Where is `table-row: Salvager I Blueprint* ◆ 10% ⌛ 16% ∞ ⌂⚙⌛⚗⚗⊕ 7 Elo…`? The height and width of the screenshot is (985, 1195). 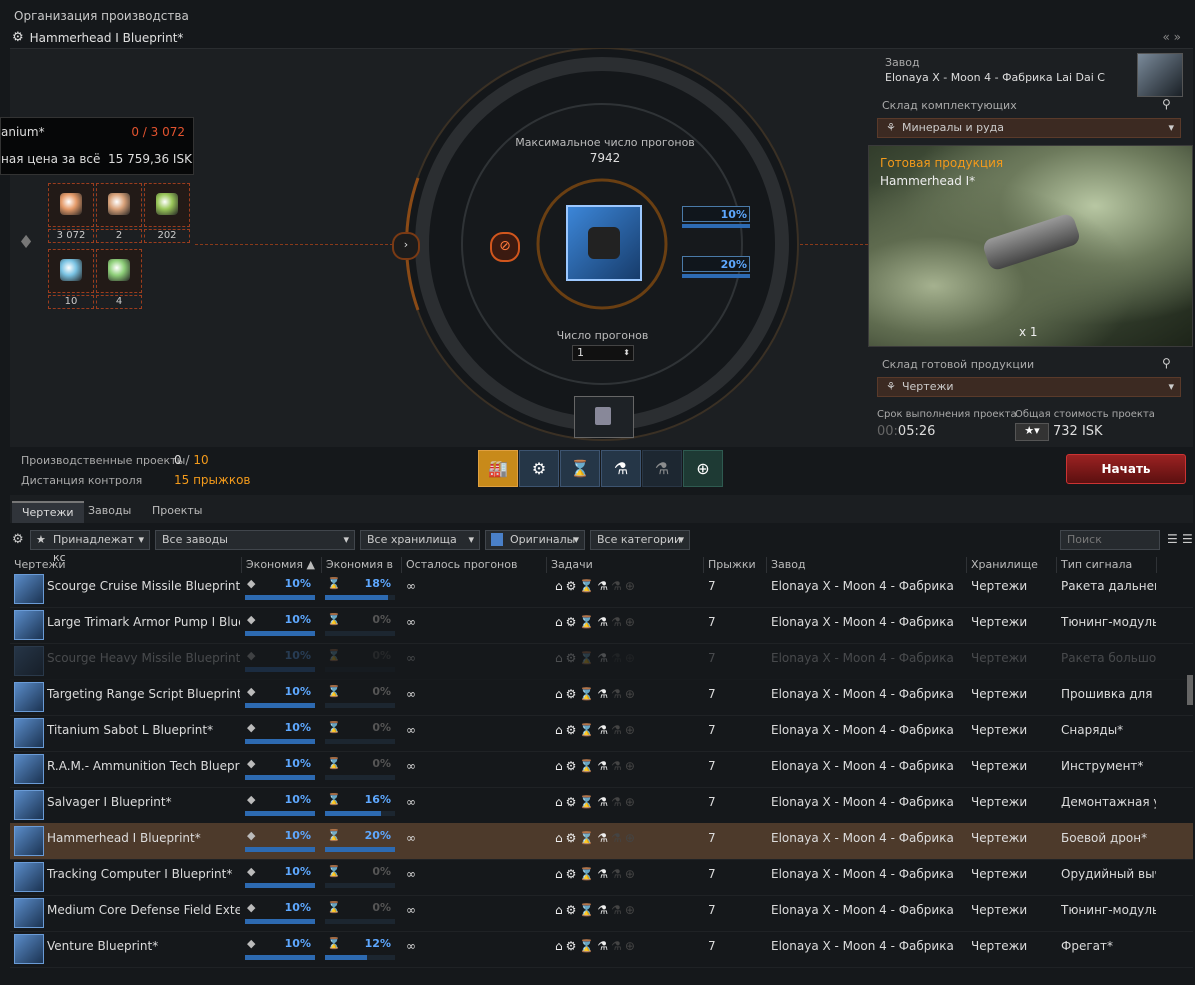
table-row: Salvager I Blueprint* ◆ 10% ⌛ 16% ∞ ⌂⚙⌛⚗⚗⊕ 7 Elo… is located at coordinates (601, 805).